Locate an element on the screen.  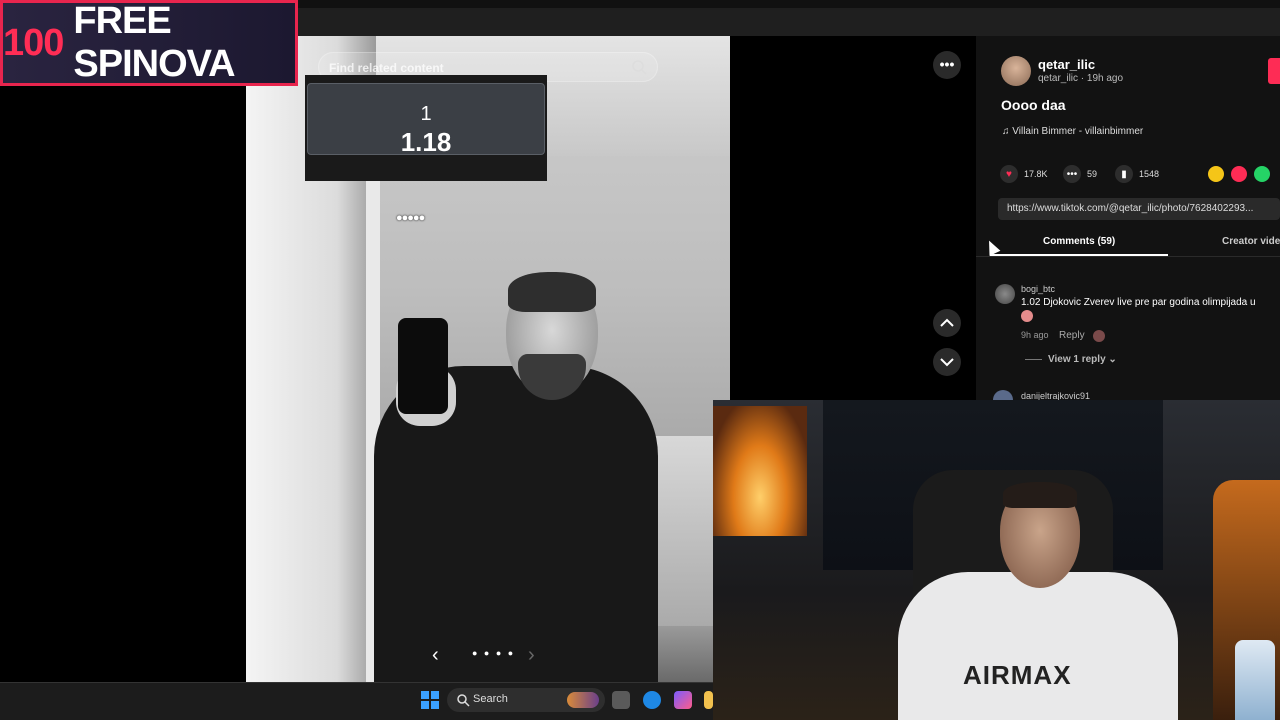
photo-phone is located at coordinates (423, 366).